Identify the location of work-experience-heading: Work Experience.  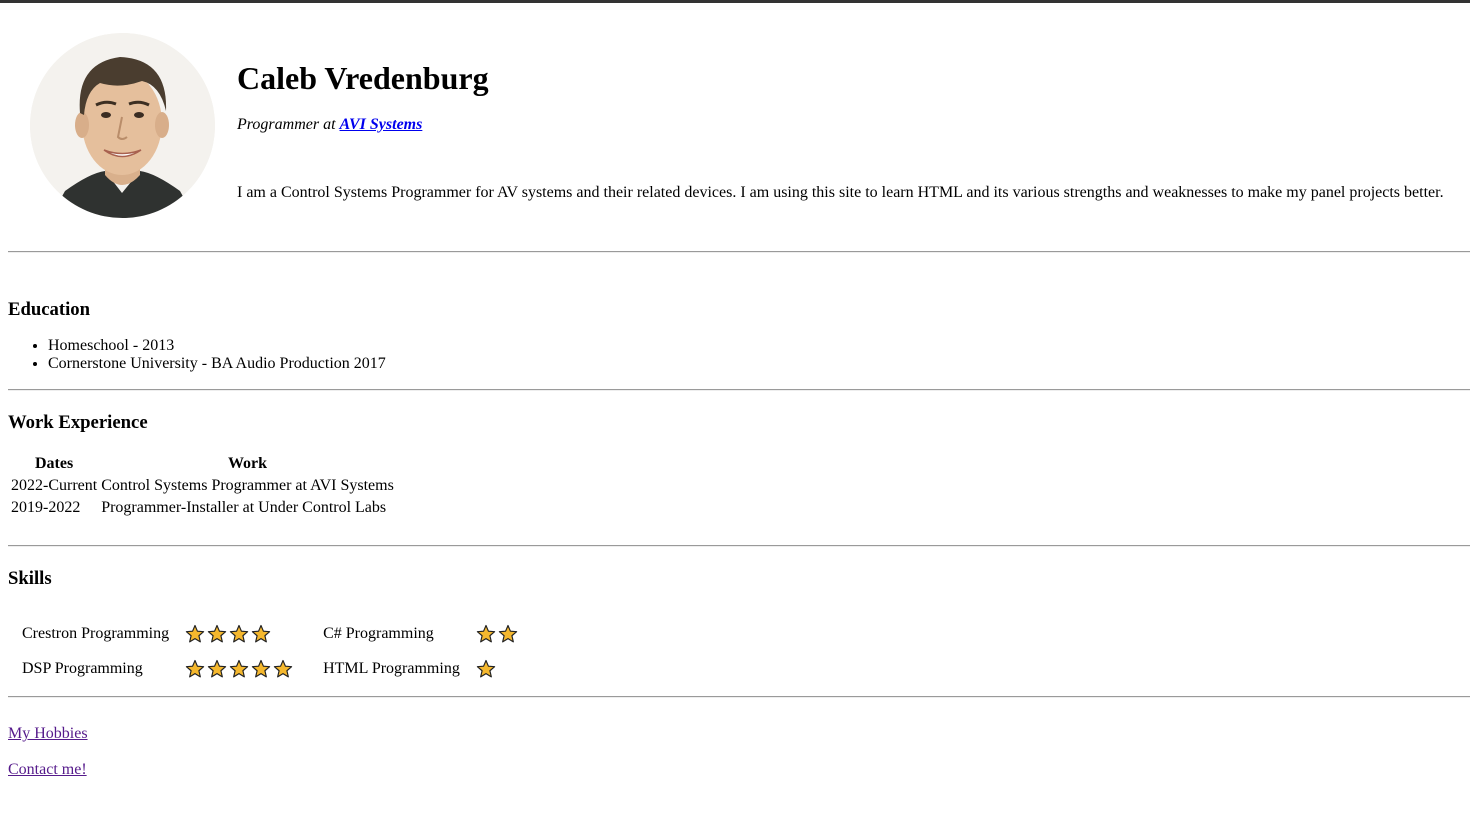
(78, 422).